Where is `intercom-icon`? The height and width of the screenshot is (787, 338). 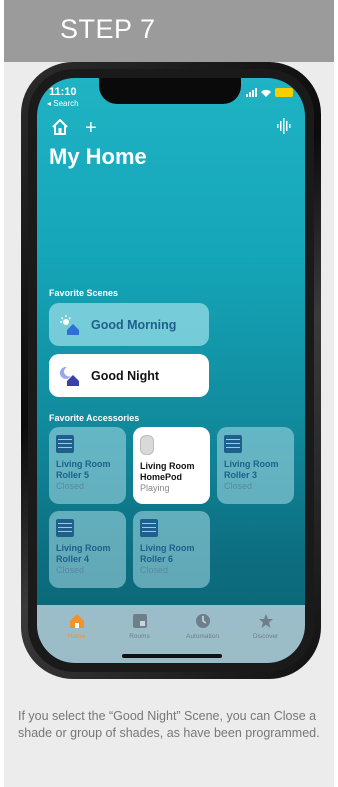 intercom-icon is located at coordinates (284, 126).